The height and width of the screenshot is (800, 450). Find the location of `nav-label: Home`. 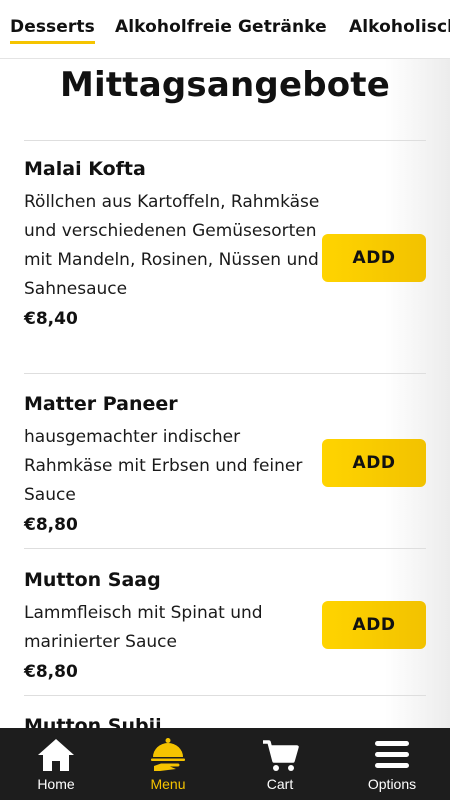

nav-label: Home is located at coordinates (56, 784).